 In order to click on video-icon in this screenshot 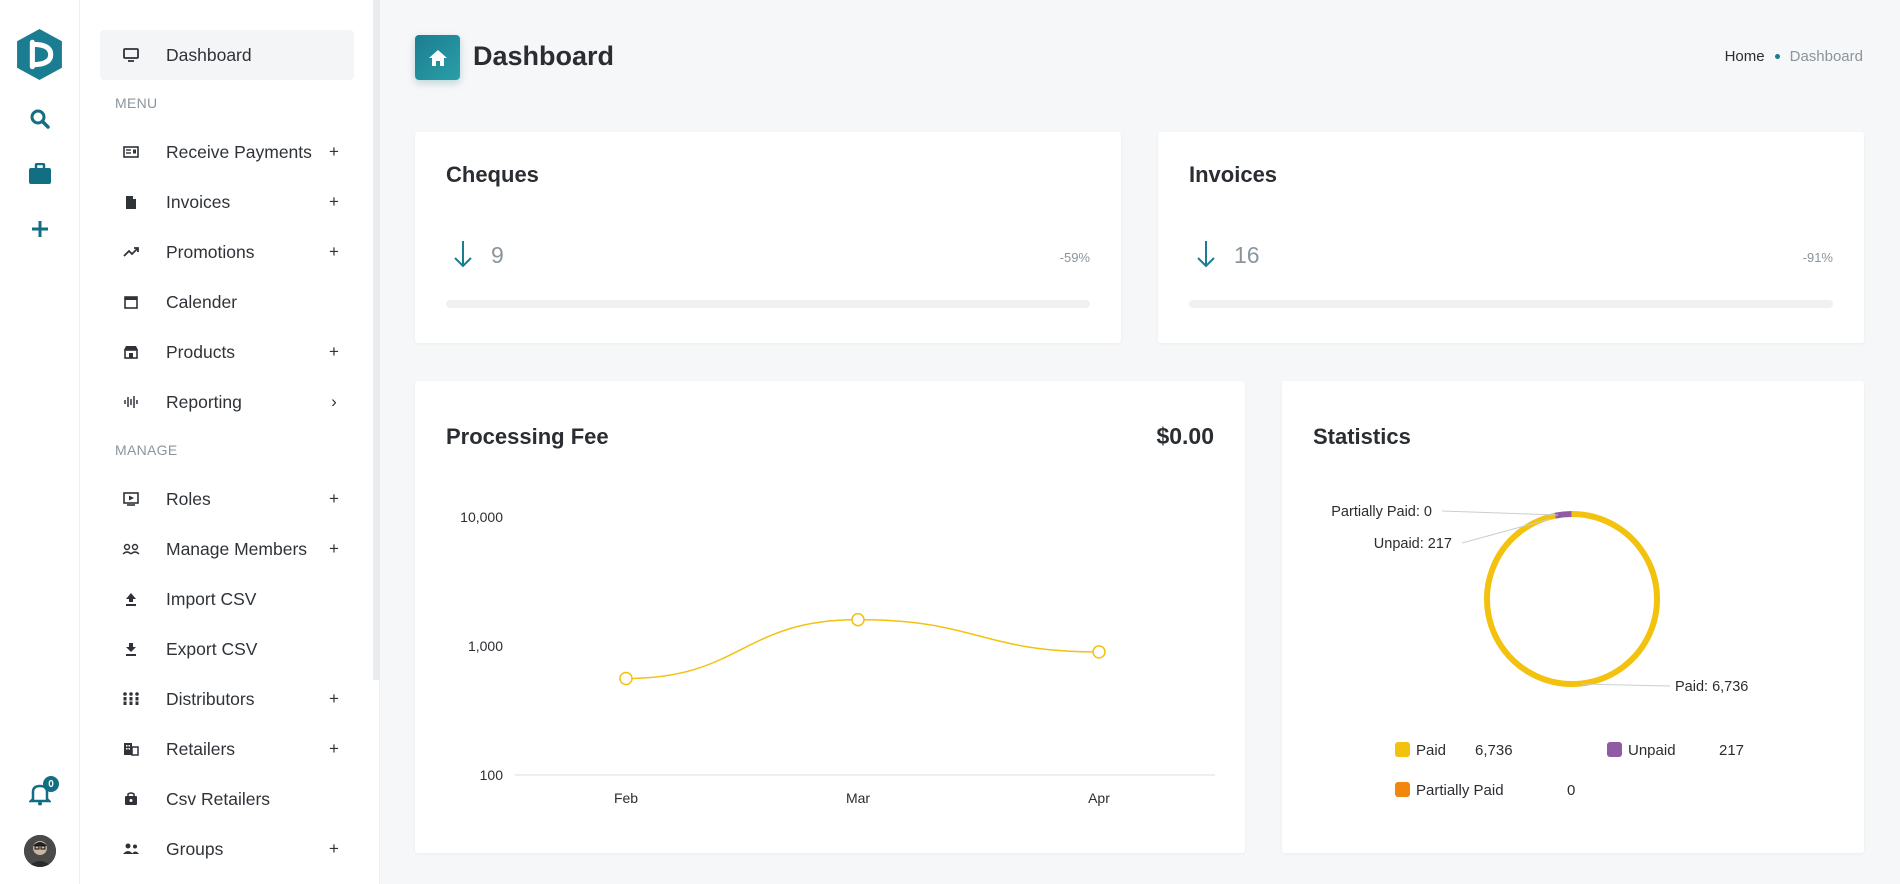, I will do `click(131, 499)`.